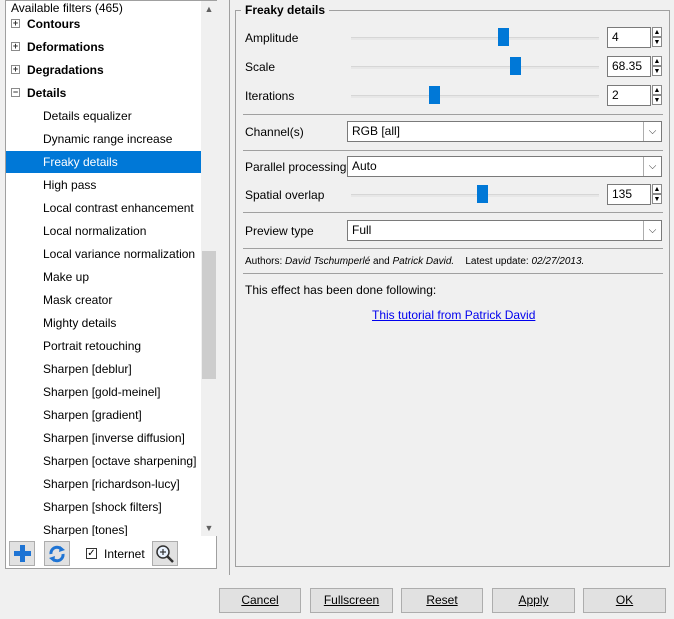  Describe the element at coordinates (103, 323) in the screenshot. I see `tree-item: Mighty details` at that location.